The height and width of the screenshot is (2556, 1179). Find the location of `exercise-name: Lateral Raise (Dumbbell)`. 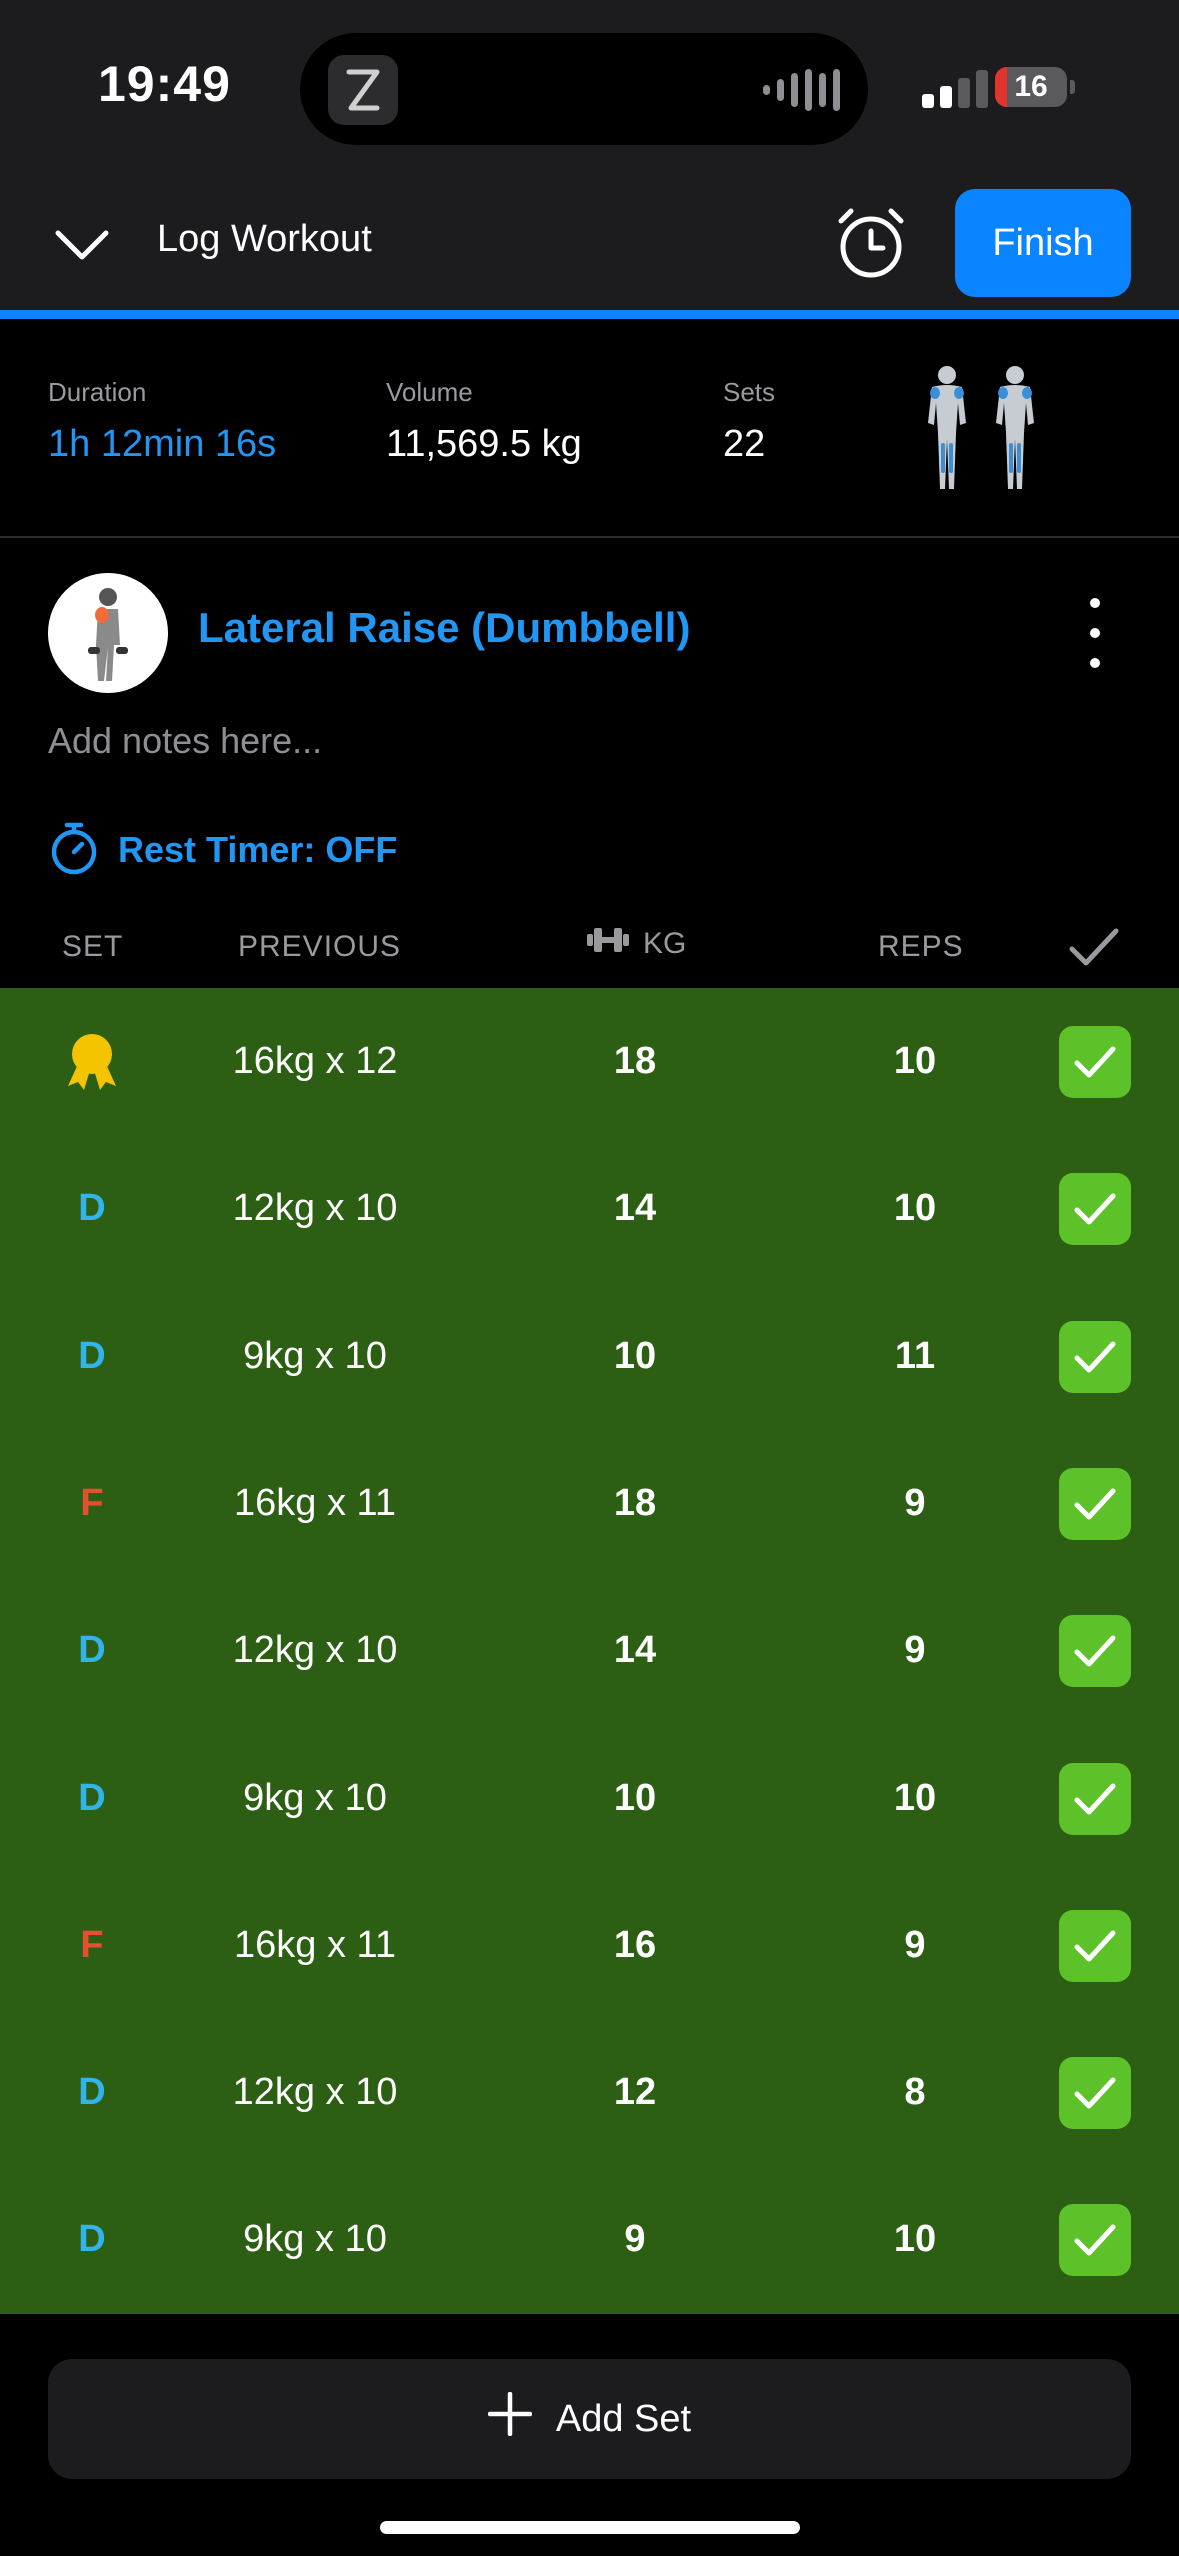

exercise-name: Lateral Raise (Dumbbell) is located at coordinates (444, 628).